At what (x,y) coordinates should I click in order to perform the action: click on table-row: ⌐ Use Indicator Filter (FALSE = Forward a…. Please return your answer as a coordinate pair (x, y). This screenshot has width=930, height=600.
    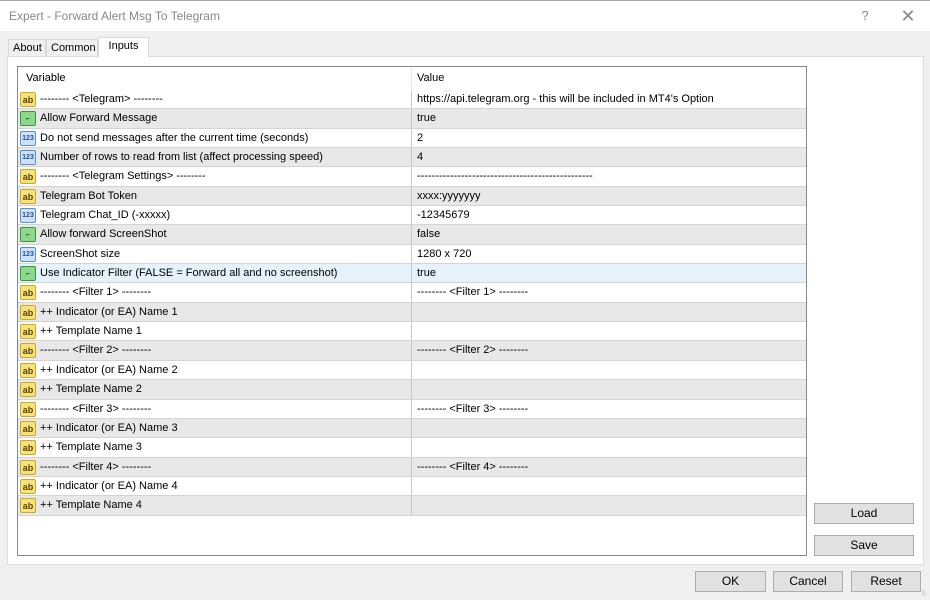
    Looking at the image, I should click on (412, 274).